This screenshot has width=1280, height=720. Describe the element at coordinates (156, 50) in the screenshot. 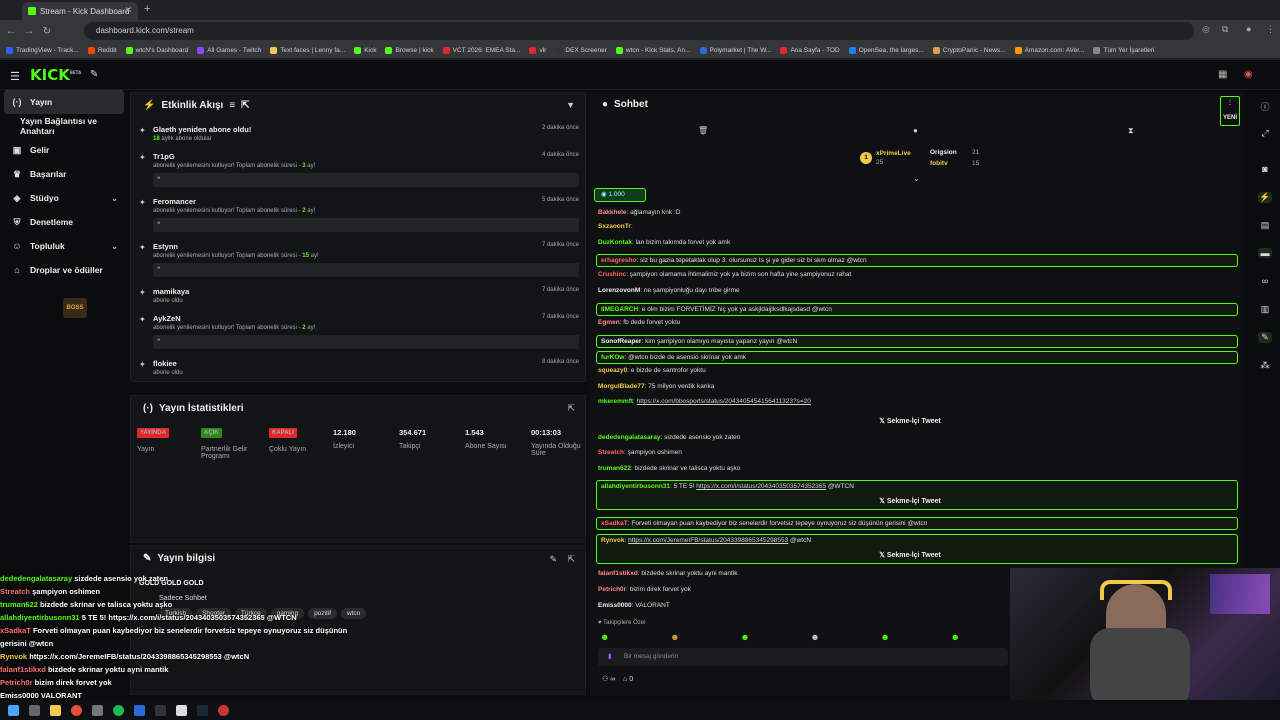

I see `bookmark-item: wtcN's Dashboard` at that location.